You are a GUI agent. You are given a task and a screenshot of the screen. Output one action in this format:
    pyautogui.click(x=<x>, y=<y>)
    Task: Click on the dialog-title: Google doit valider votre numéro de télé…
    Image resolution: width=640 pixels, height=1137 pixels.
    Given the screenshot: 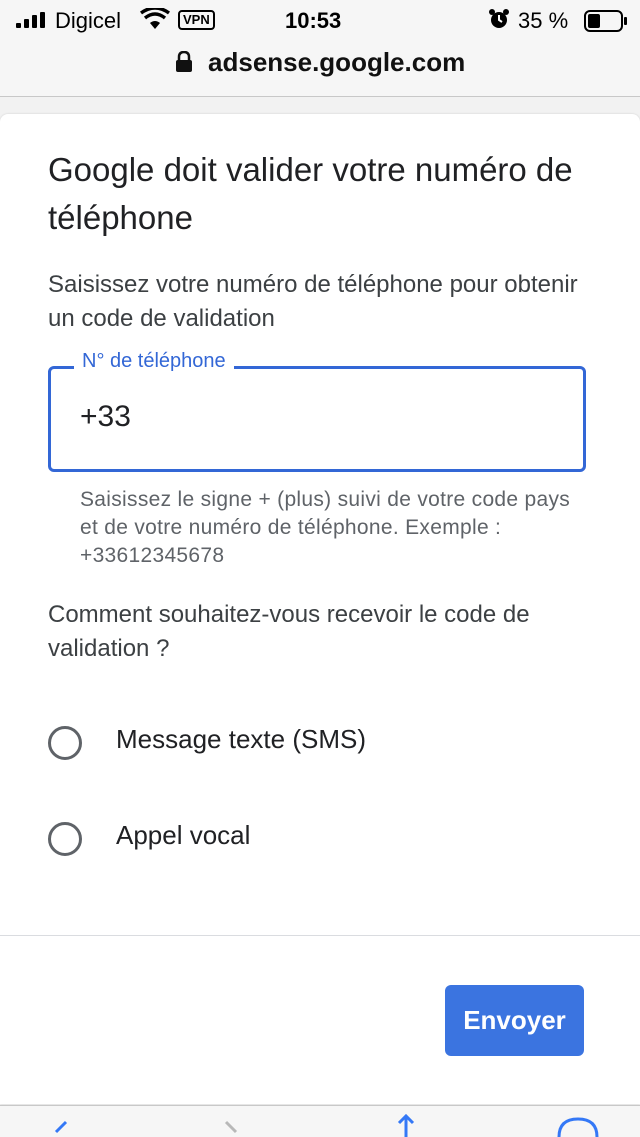 What is the action you would take?
    pyautogui.click(x=310, y=193)
    